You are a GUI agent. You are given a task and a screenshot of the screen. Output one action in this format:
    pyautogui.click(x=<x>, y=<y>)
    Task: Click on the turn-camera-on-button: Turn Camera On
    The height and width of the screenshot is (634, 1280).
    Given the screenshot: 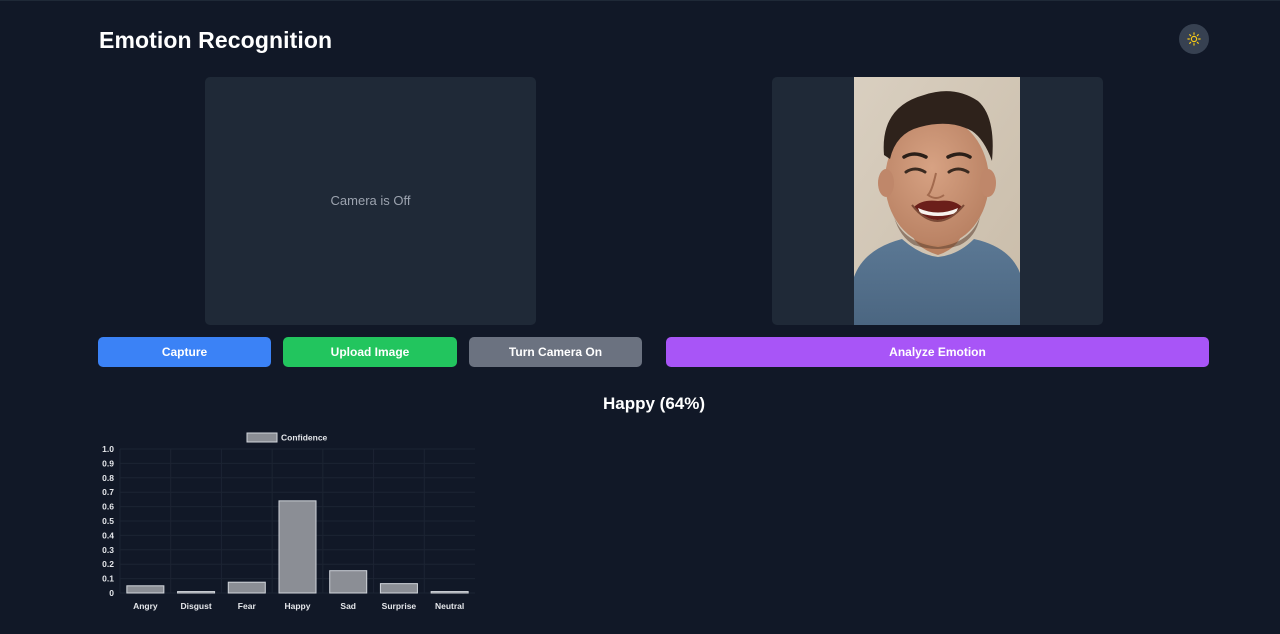 What is the action you would take?
    pyautogui.click(x=555, y=352)
    